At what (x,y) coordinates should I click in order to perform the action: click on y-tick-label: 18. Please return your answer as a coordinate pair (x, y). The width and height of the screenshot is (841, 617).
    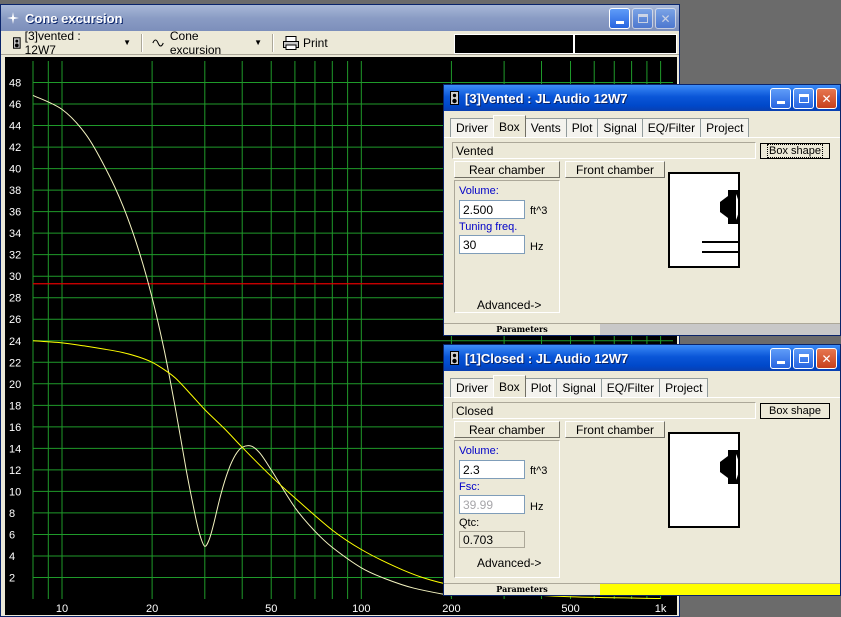
    Looking at the image, I should click on (15, 406).